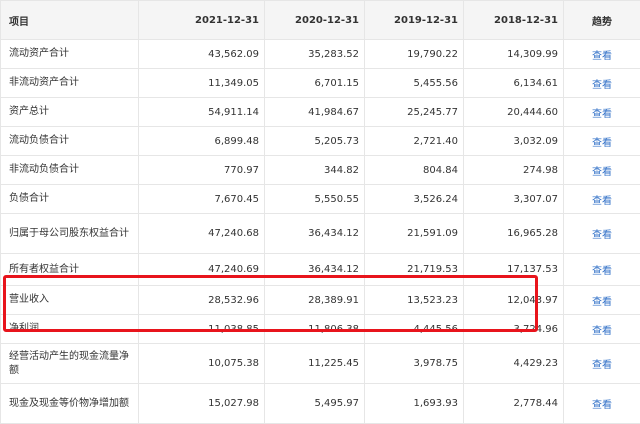 The height and width of the screenshot is (424, 640). I want to click on value-cell: 274.98, so click(513, 170).